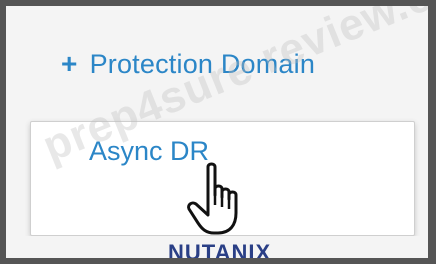 This screenshot has height=264, width=436. I want to click on hand-pointer-icon, so click(212, 198).